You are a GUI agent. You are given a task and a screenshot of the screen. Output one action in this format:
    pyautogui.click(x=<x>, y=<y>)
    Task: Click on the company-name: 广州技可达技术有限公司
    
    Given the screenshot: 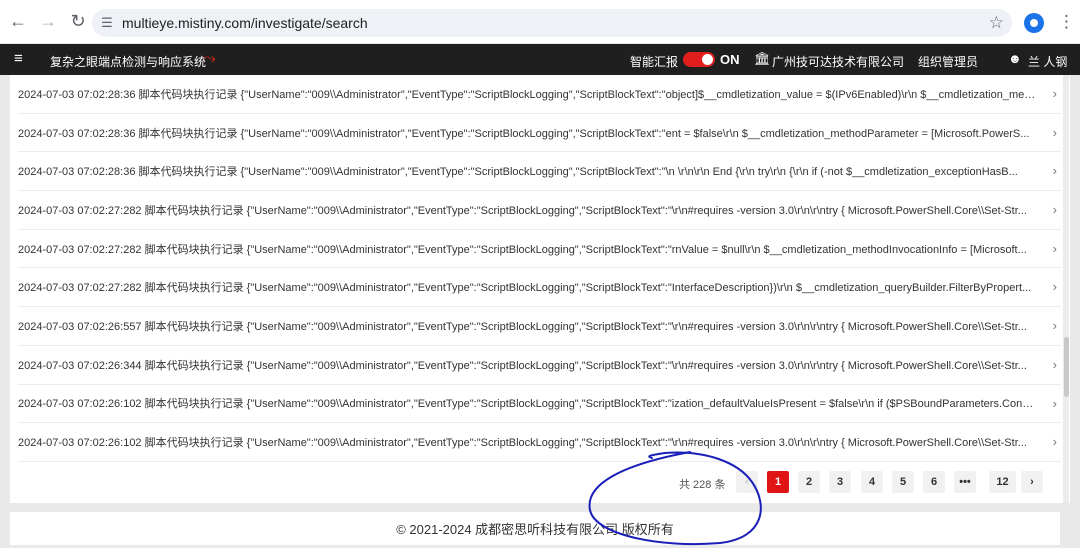 What is the action you would take?
    pyautogui.click(x=838, y=61)
    